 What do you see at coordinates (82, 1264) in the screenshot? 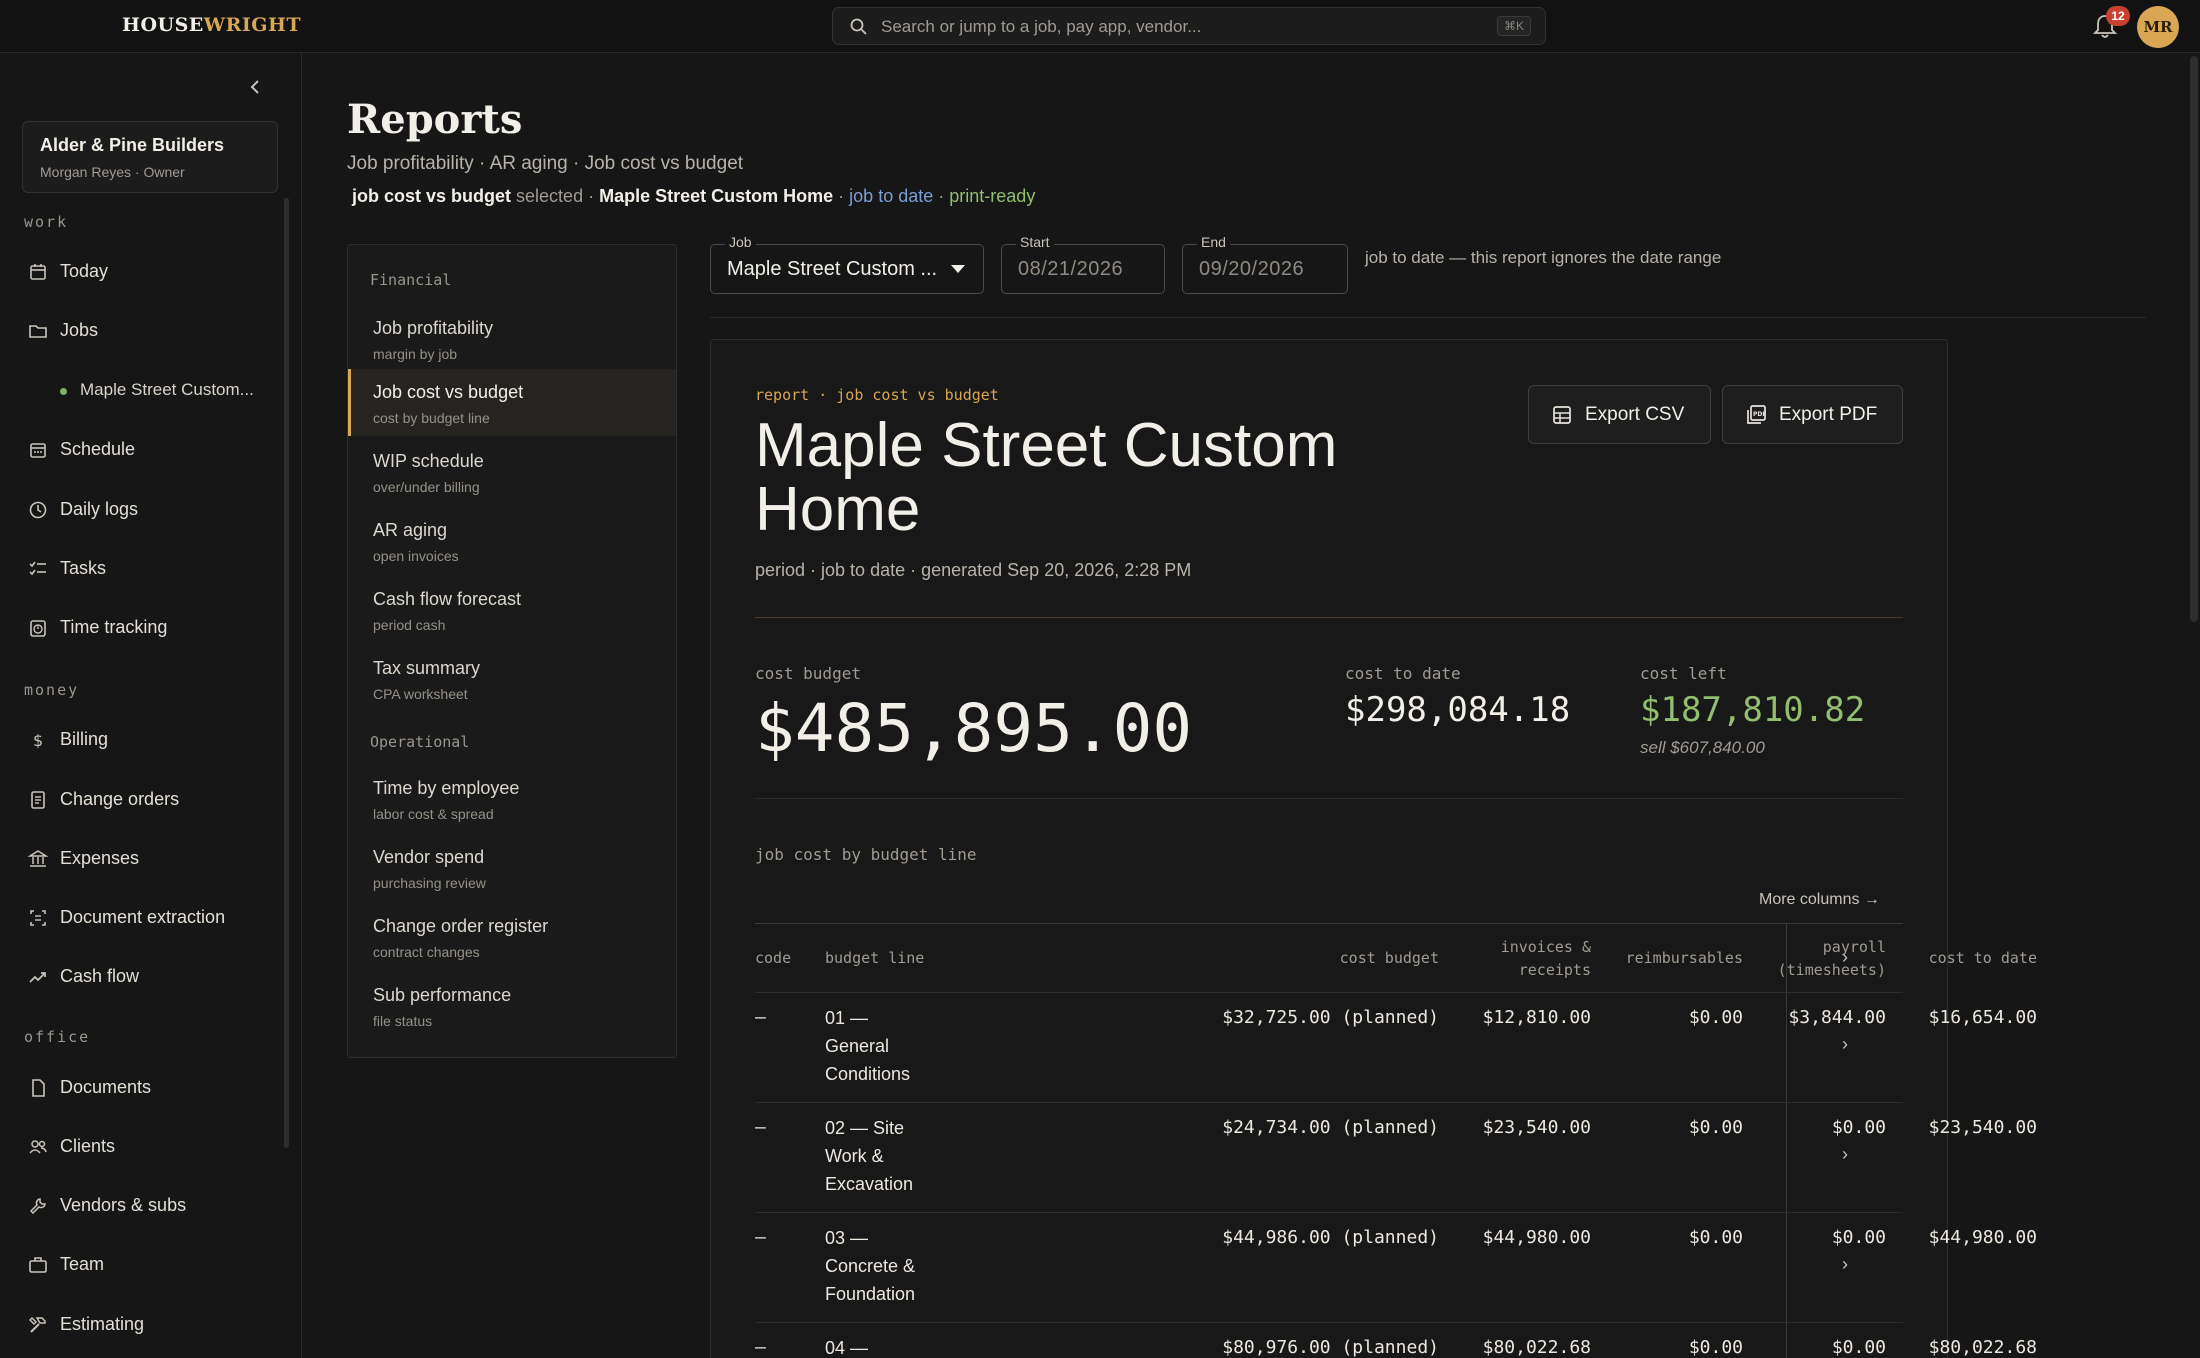
I see `sidebar-item-label: Team` at bounding box center [82, 1264].